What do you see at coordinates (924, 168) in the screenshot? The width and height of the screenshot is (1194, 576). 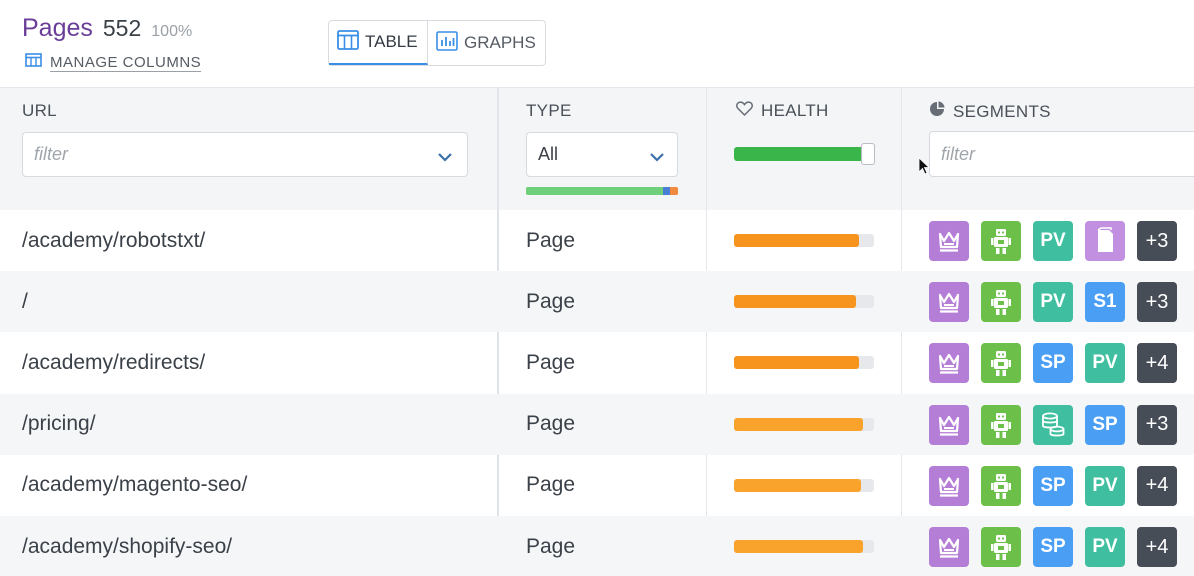 I see `mouse-cursor-icon` at bounding box center [924, 168].